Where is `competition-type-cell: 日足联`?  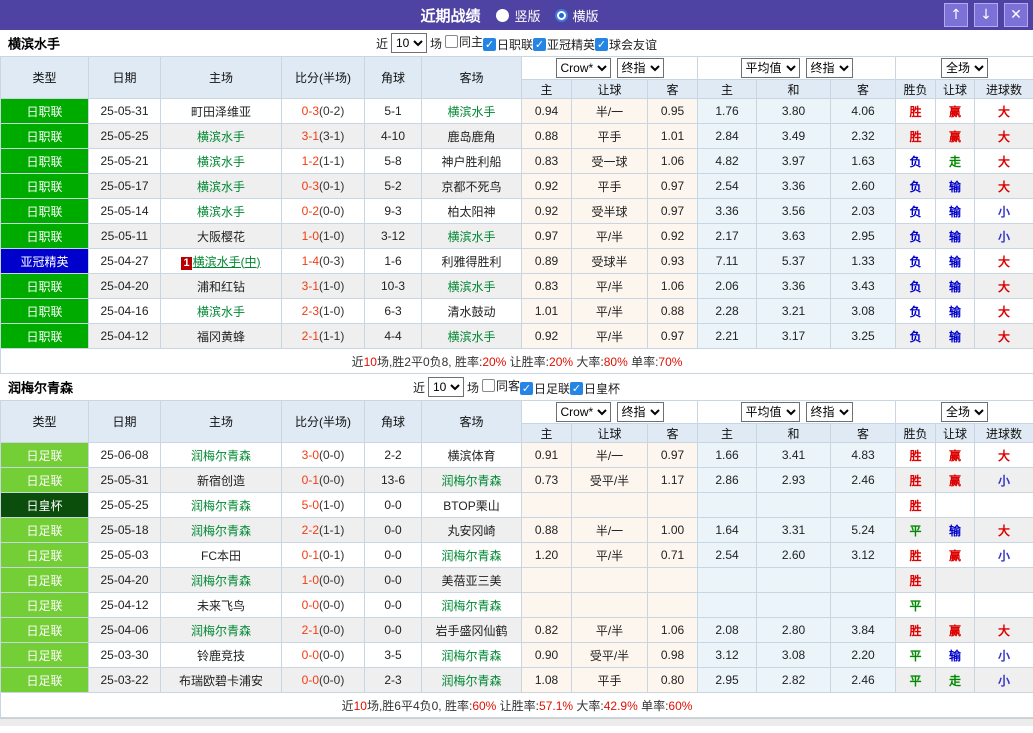
competition-type-cell: 日足联 is located at coordinates (44, 630).